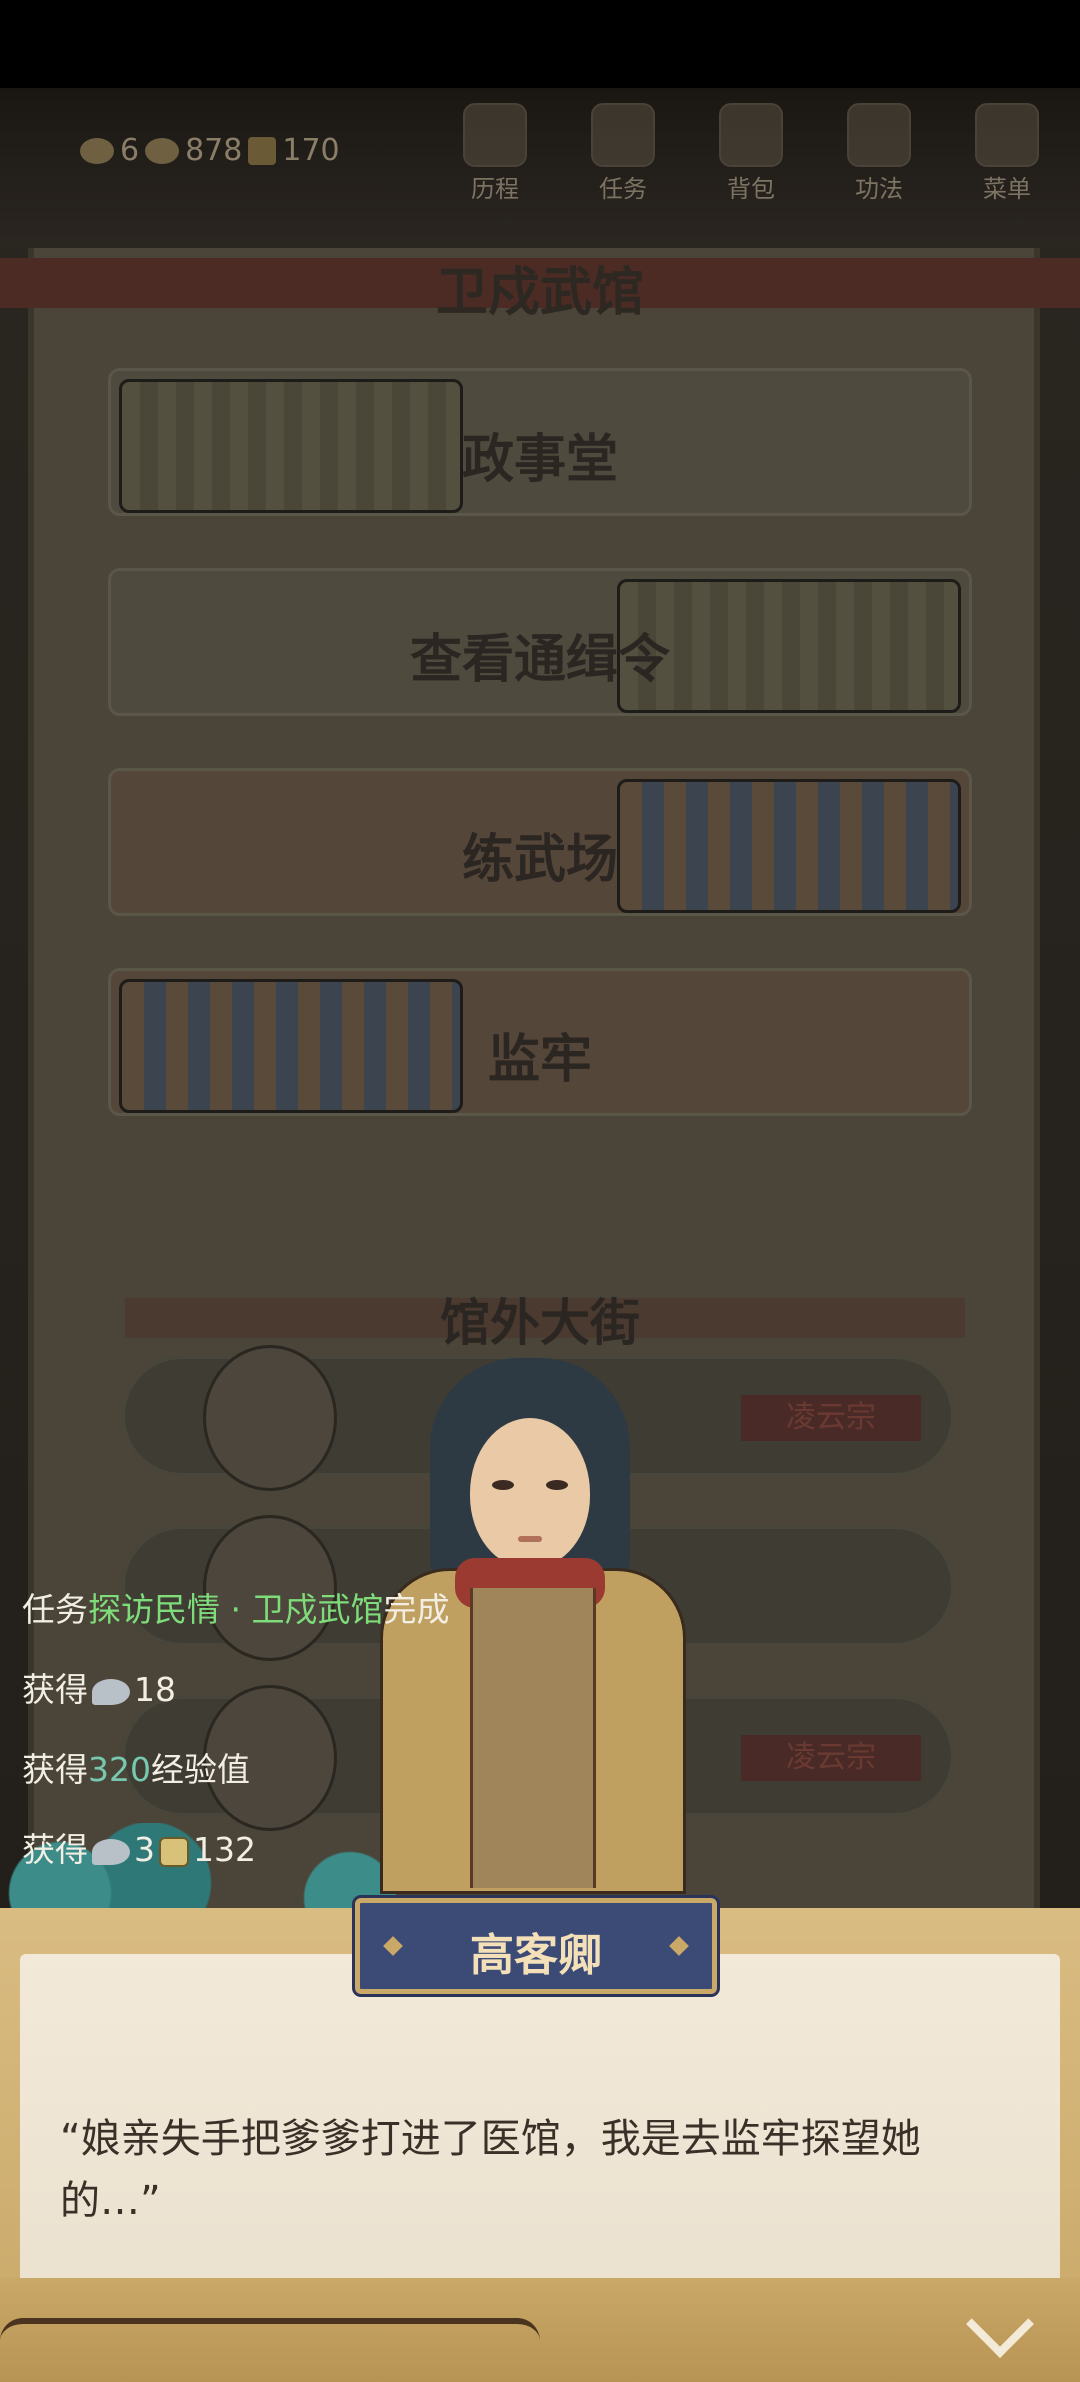 The image size is (1080, 2382). Describe the element at coordinates (55, 1609) in the screenshot. I see `log-text: 任务` at that location.